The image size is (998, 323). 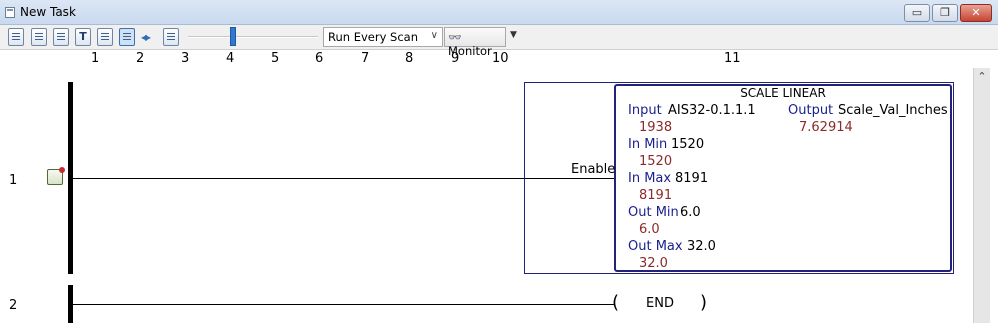 I want to click on column-ruler: 1 2 3 4 5 6 7 8 9 10 11, so click(x=485, y=59).